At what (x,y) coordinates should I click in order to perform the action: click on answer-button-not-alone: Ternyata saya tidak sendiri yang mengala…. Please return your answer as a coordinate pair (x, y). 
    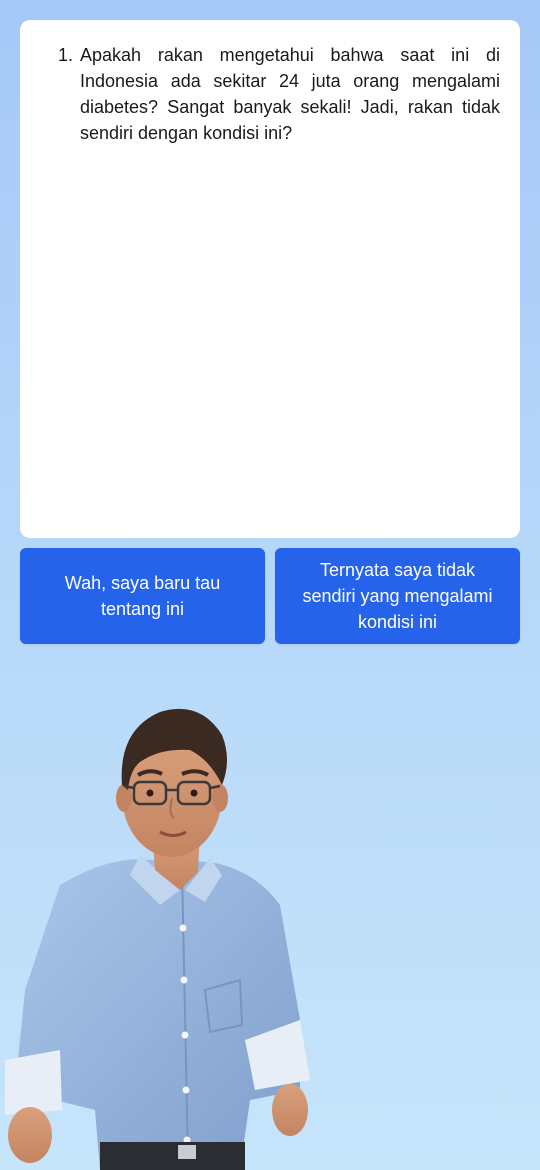
    Looking at the image, I should click on (397, 596).